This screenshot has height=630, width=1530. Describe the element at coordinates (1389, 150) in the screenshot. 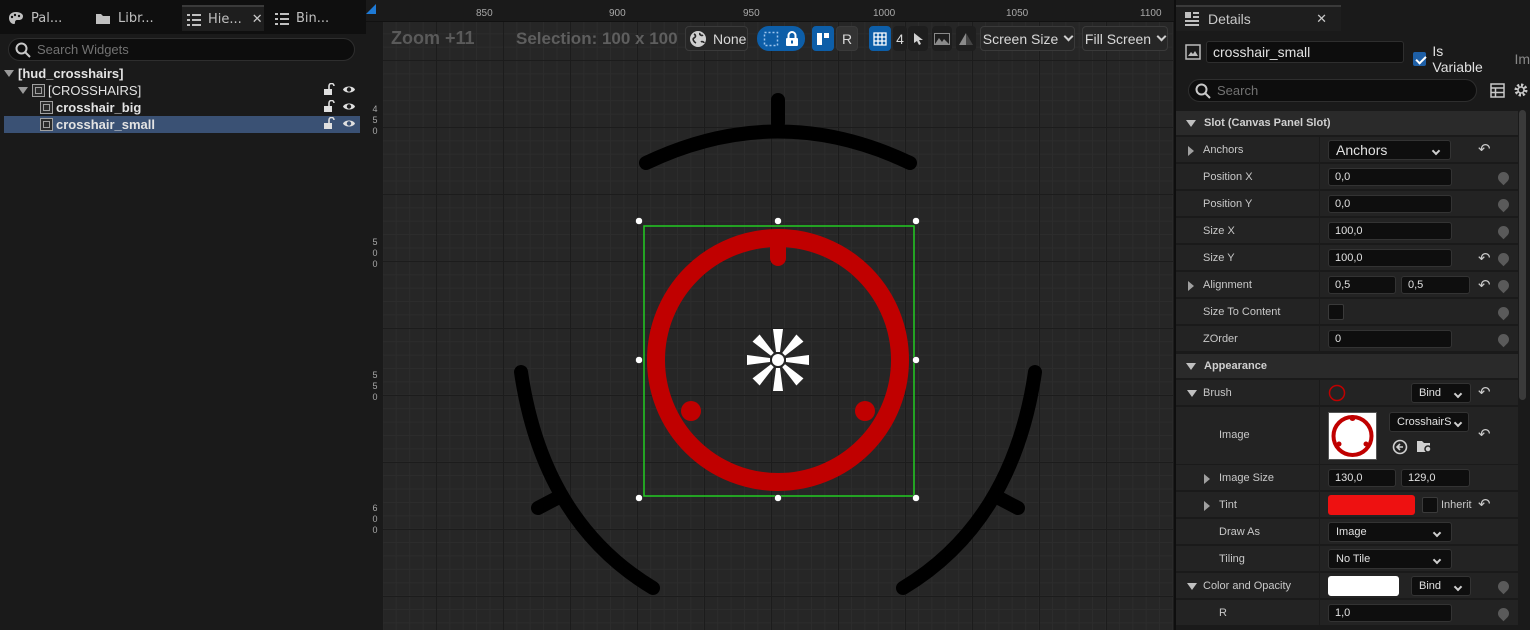

I see `anchors-dropdown: Anchors` at that location.